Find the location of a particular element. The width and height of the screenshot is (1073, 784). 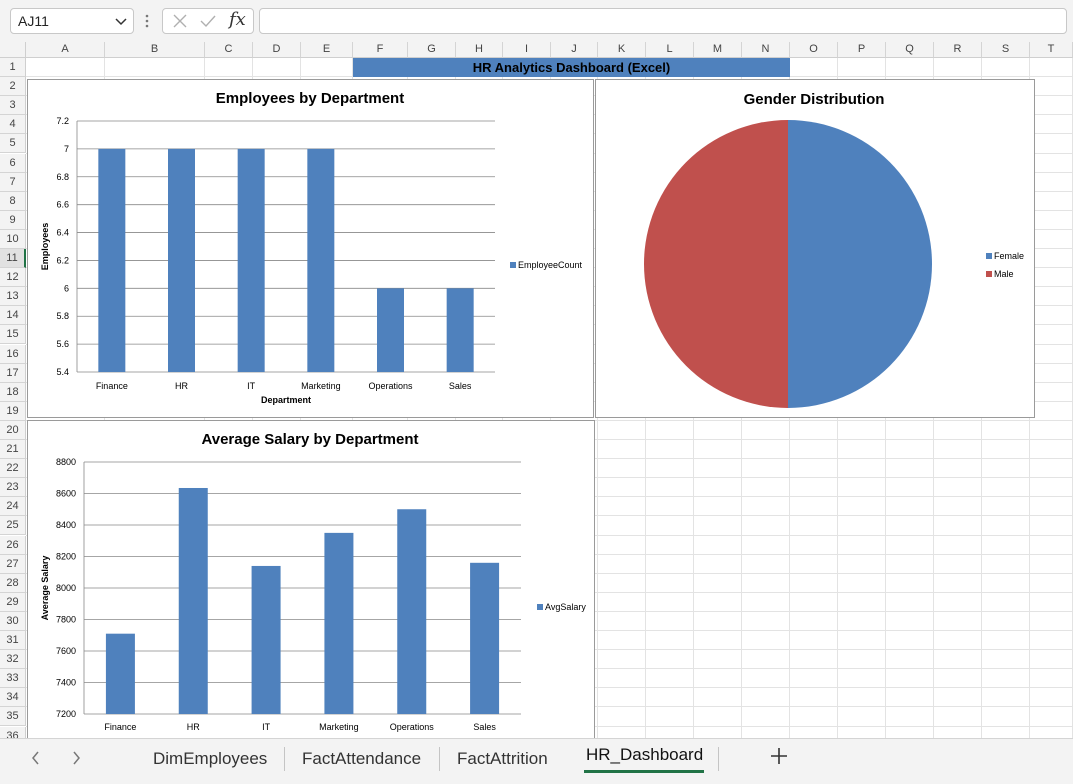

row-header-11: 11 is located at coordinates (13, 259).